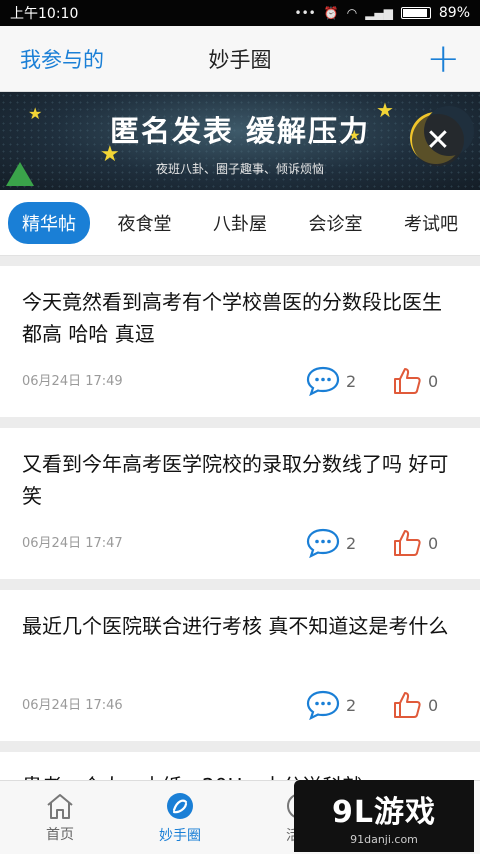  Describe the element at coordinates (72, 705) in the screenshot. I see `post-time: 06月24日 17:46` at that location.